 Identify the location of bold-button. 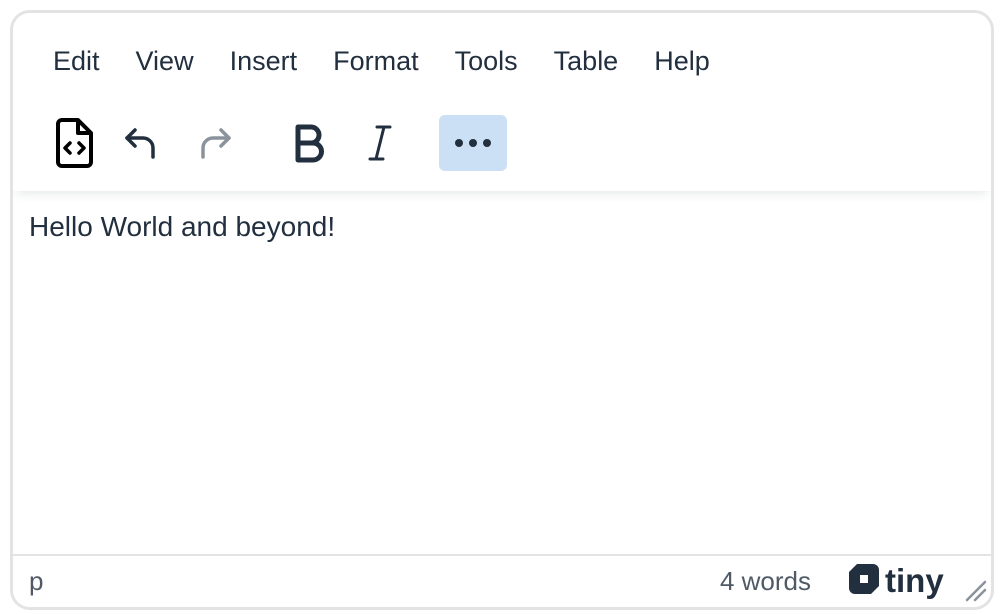
(310, 143).